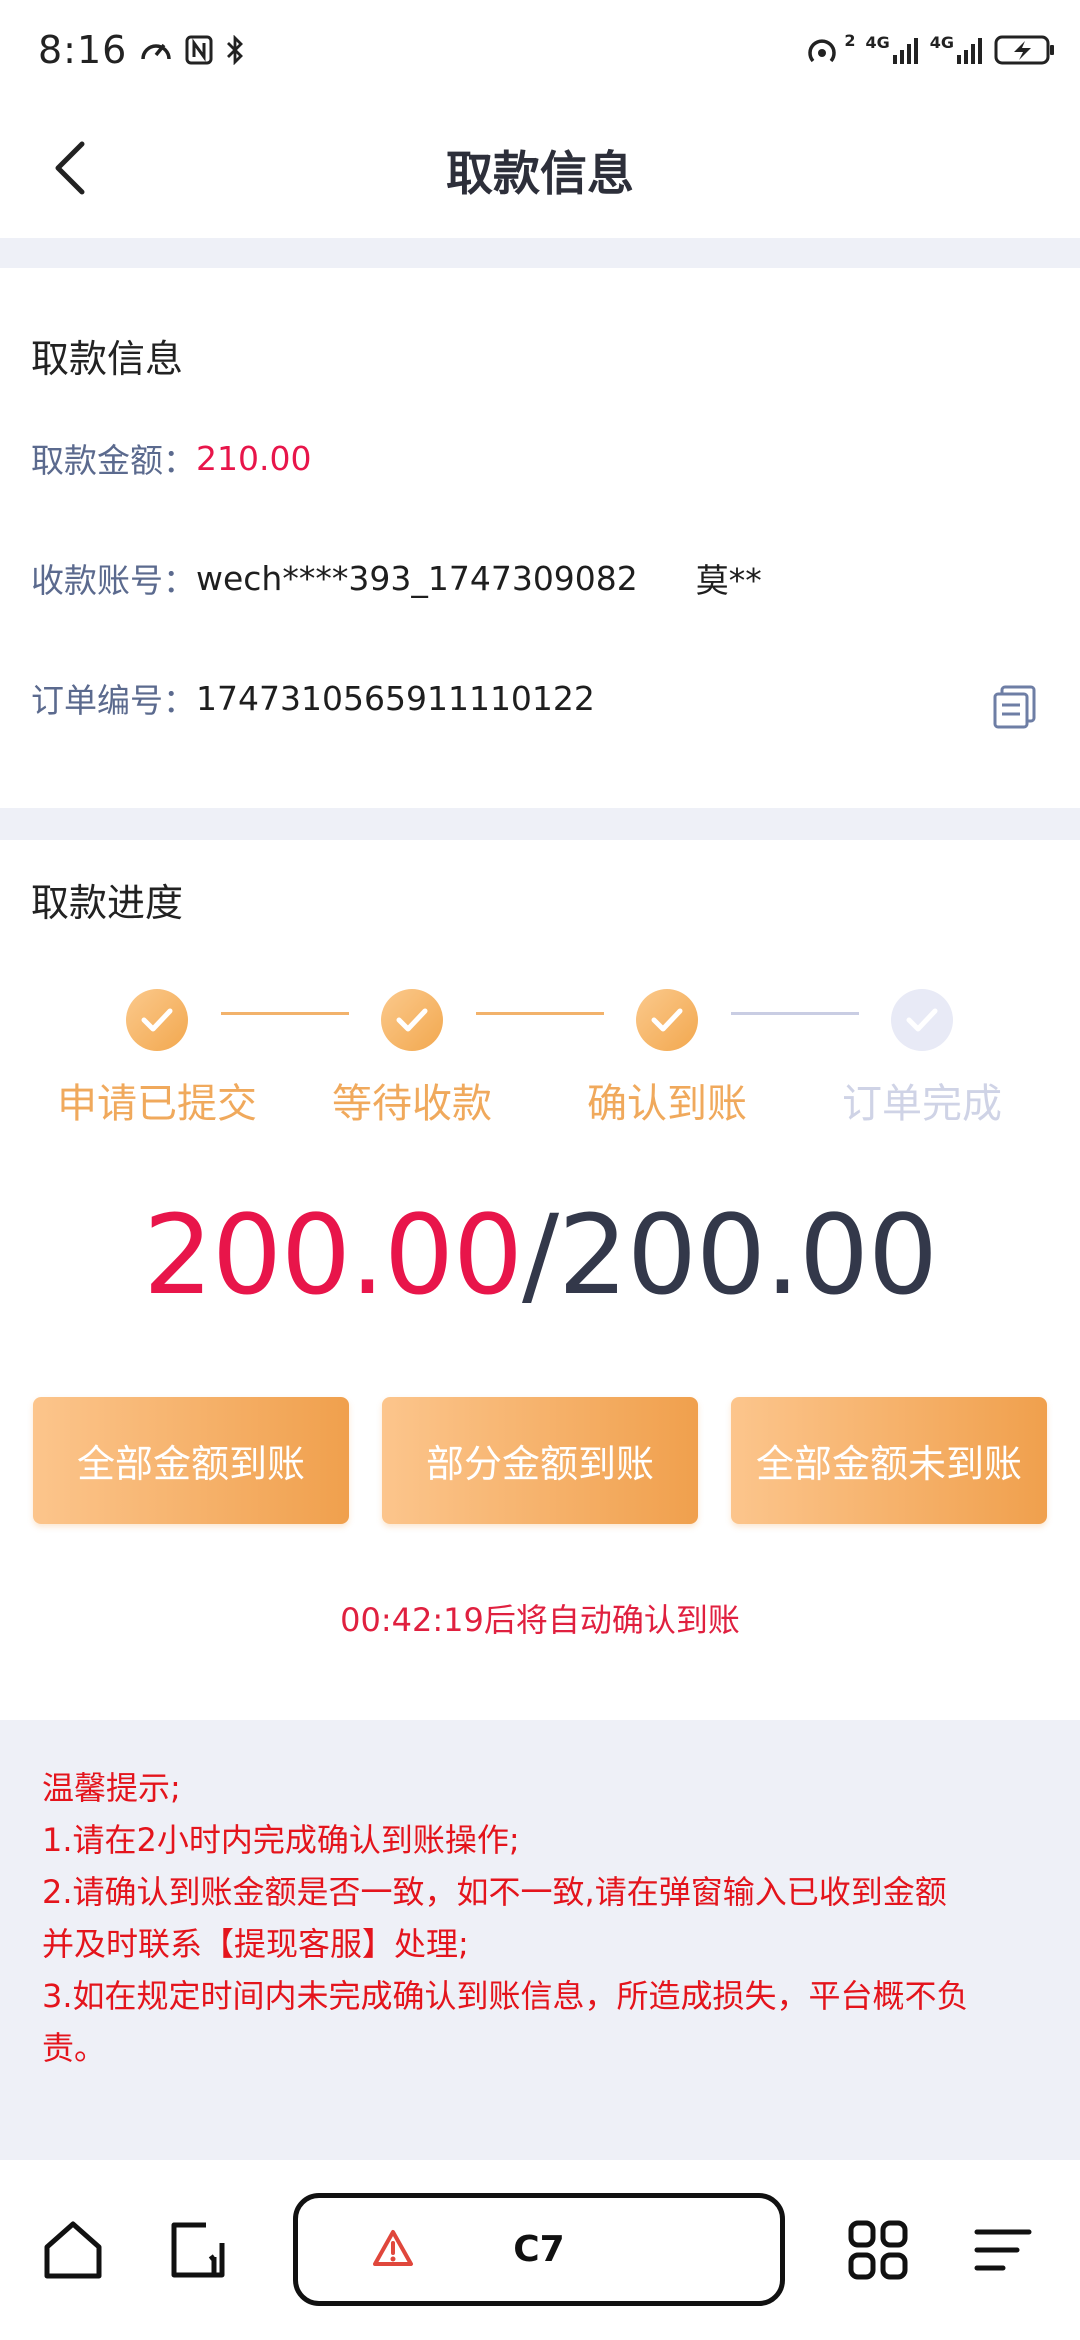  Describe the element at coordinates (877, 42) in the screenshot. I see `network-type-1: 4G` at that location.